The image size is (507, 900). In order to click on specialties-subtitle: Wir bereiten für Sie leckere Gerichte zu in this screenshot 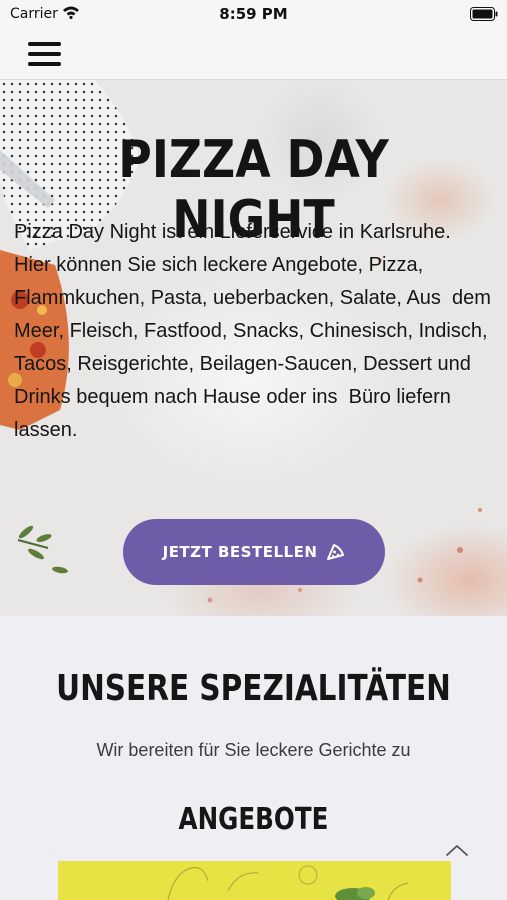, I will do `click(253, 750)`.